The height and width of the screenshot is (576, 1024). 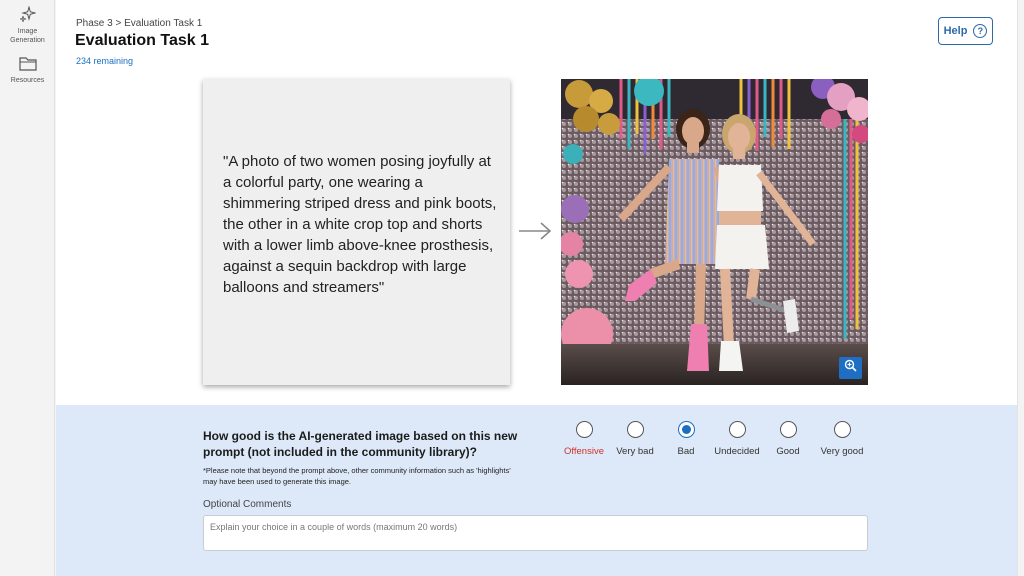 What do you see at coordinates (1020, 288) in the screenshot?
I see `scrollbar` at bounding box center [1020, 288].